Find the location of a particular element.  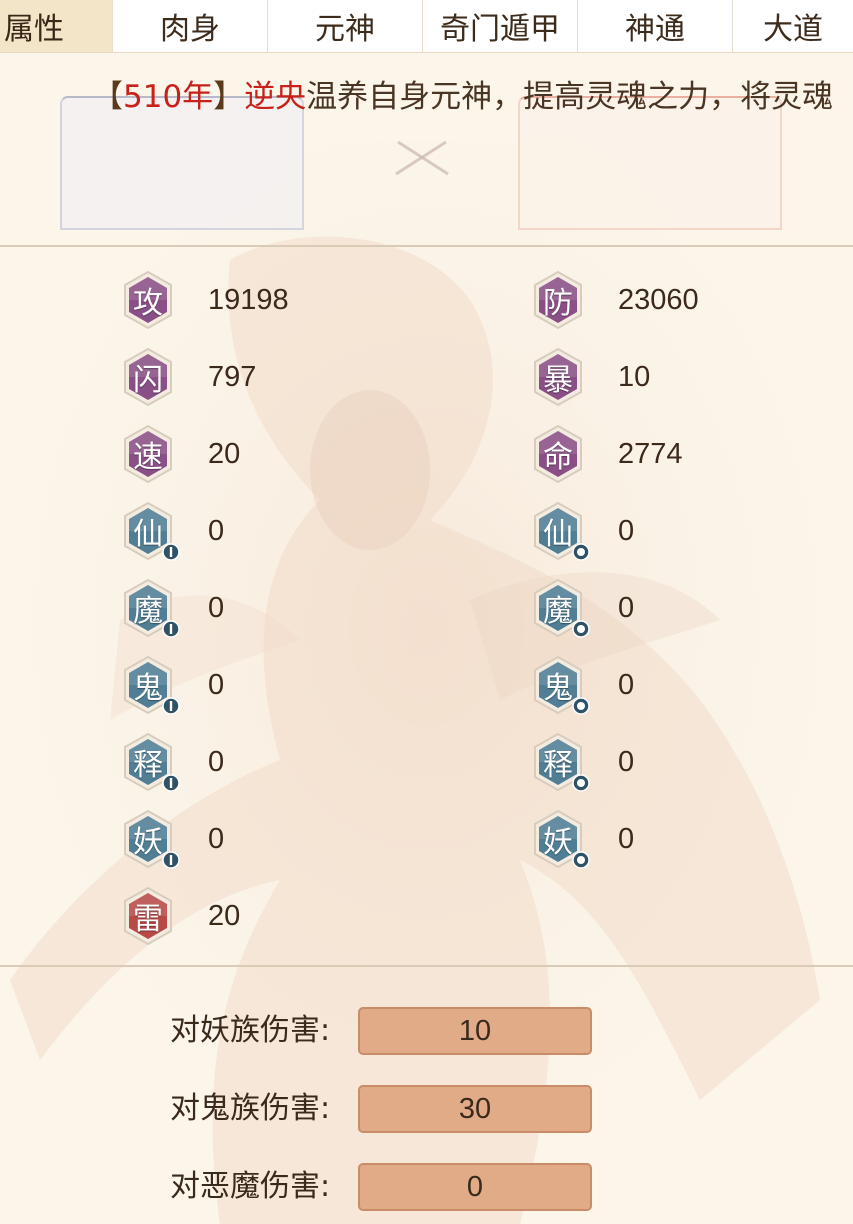

damage-value-monster: 10 is located at coordinates (475, 1031).